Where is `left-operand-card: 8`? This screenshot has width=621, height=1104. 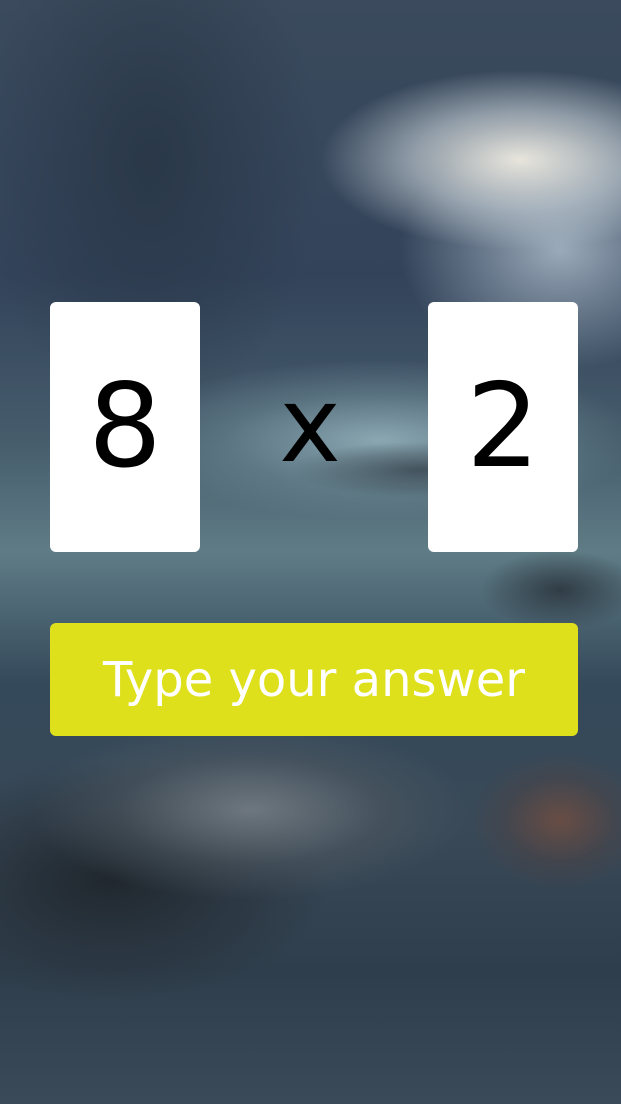
left-operand-card: 8 is located at coordinates (125, 427).